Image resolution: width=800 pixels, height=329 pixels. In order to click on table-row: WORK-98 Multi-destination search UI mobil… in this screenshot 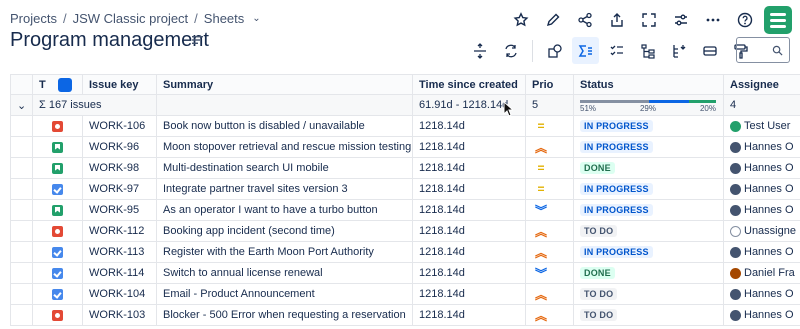, I will do `click(405, 168)`.